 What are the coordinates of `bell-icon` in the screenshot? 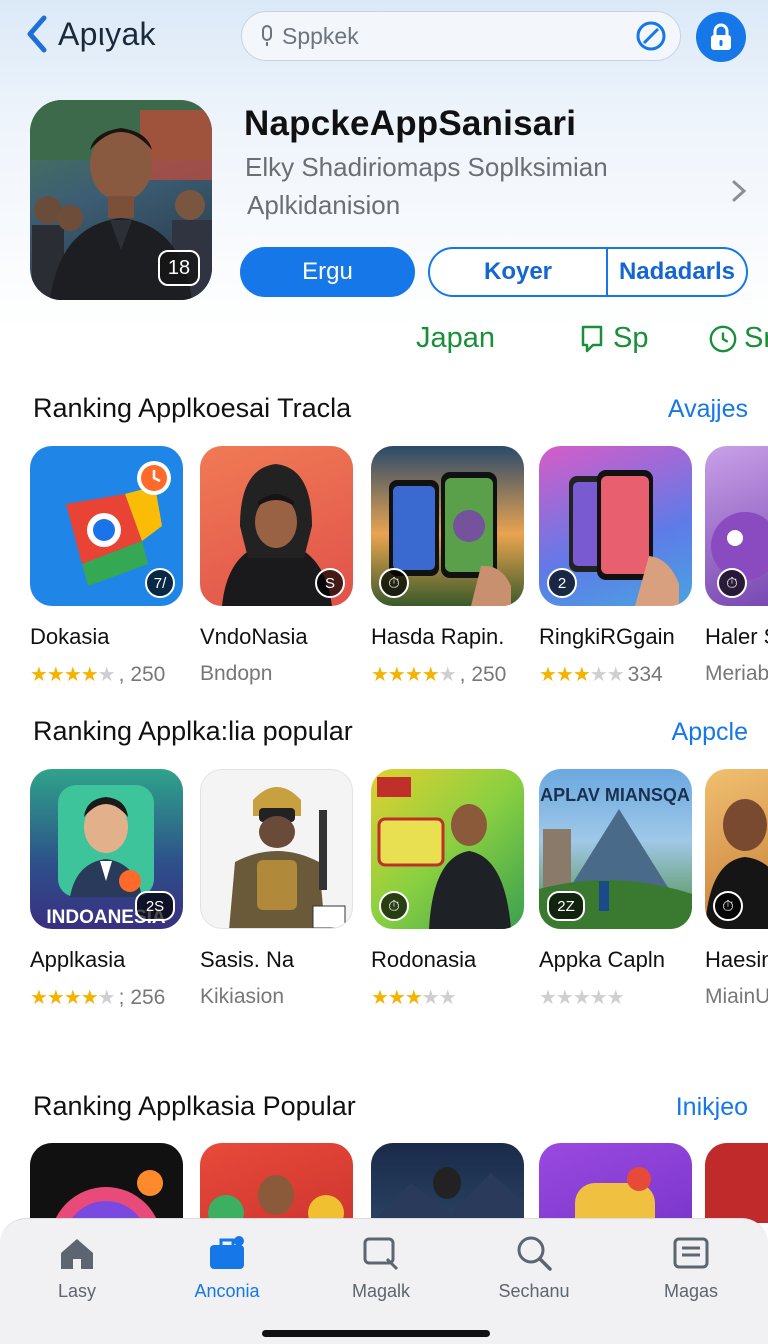 It's located at (592, 338).